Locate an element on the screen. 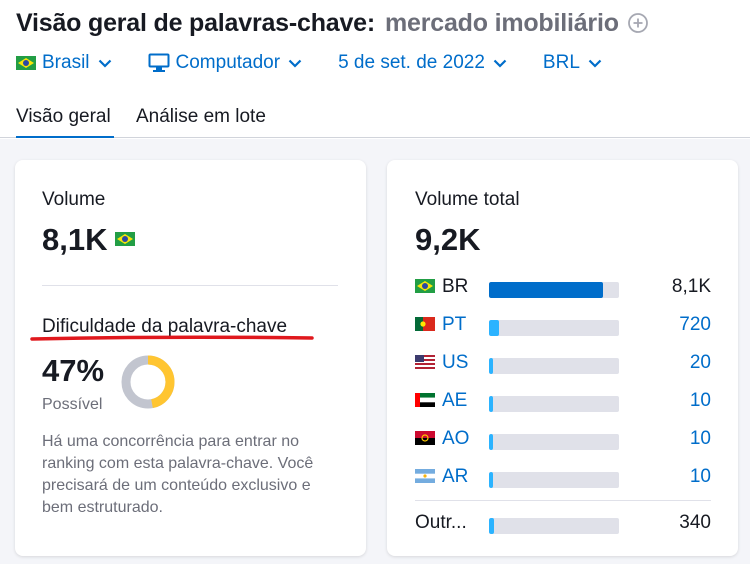 The image size is (750, 564). country-code: PT is located at coordinates (454, 325).